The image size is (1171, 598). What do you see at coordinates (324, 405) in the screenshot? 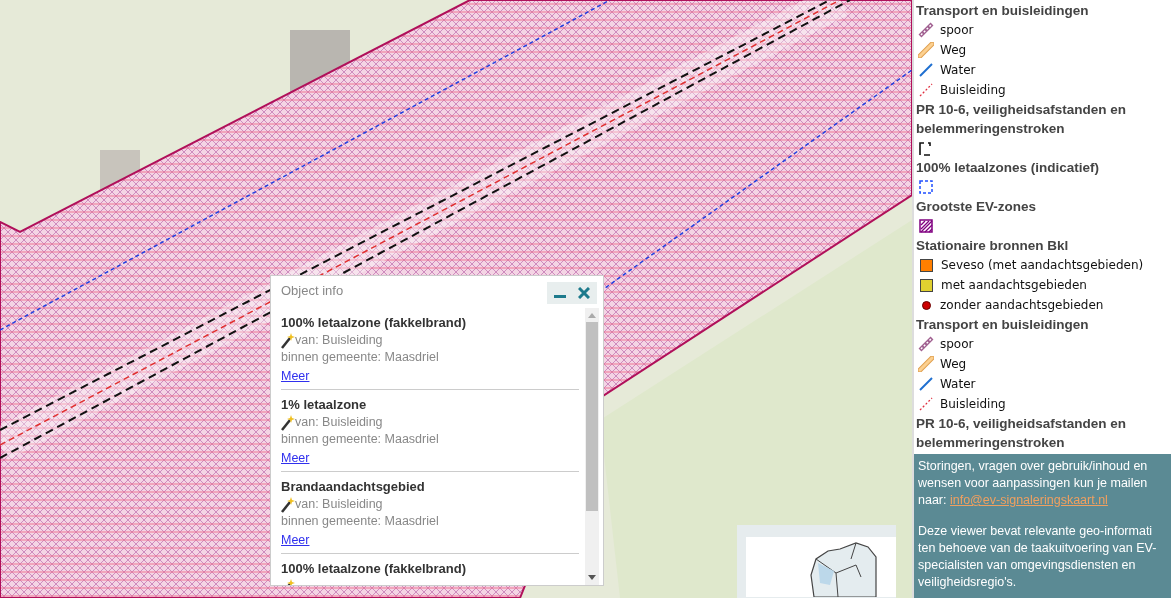
I see `feature-title: 1% letaalzone` at bounding box center [324, 405].